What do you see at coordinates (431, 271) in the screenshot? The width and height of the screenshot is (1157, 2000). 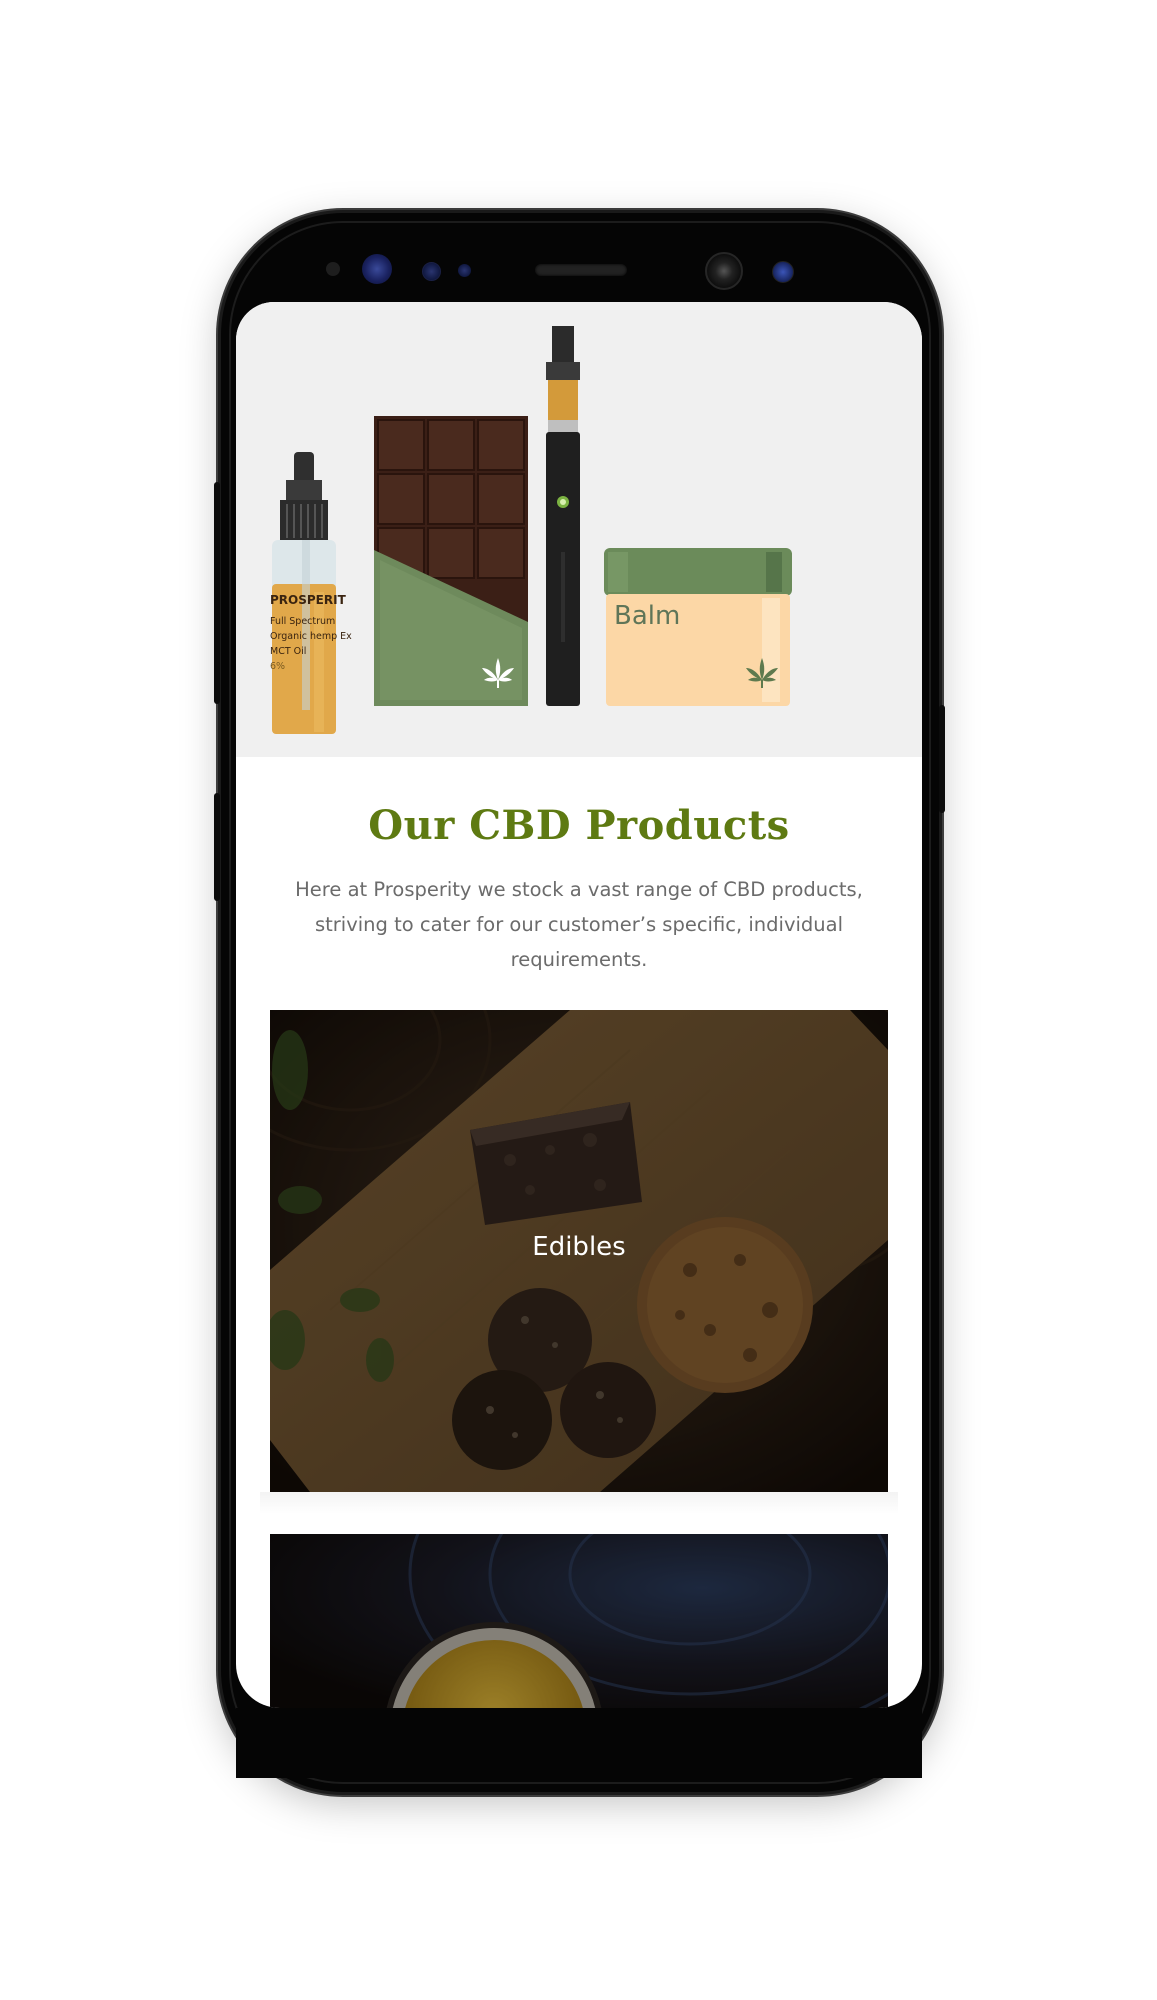 I see `light-sensor` at bounding box center [431, 271].